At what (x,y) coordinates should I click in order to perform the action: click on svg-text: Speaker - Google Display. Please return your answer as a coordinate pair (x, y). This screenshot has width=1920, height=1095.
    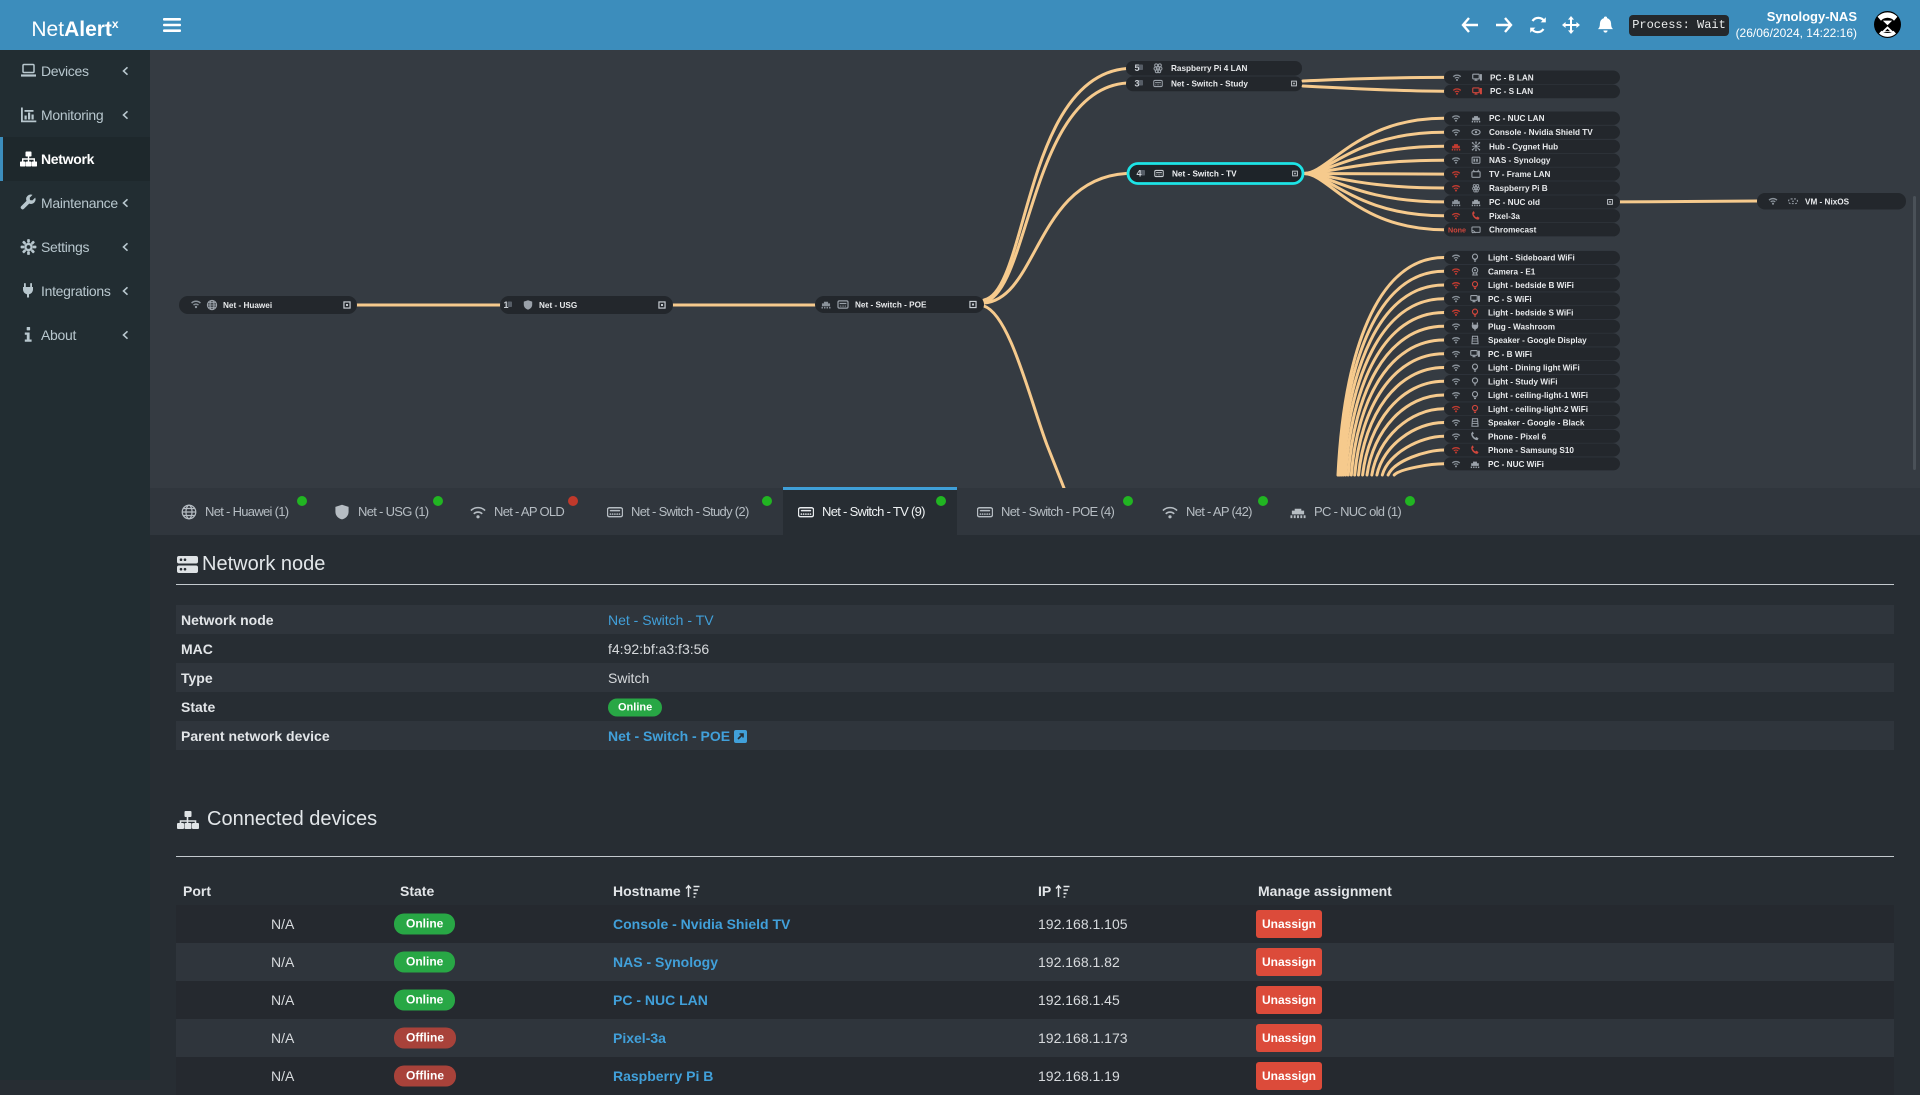
    Looking at the image, I should click on (1537, 340).